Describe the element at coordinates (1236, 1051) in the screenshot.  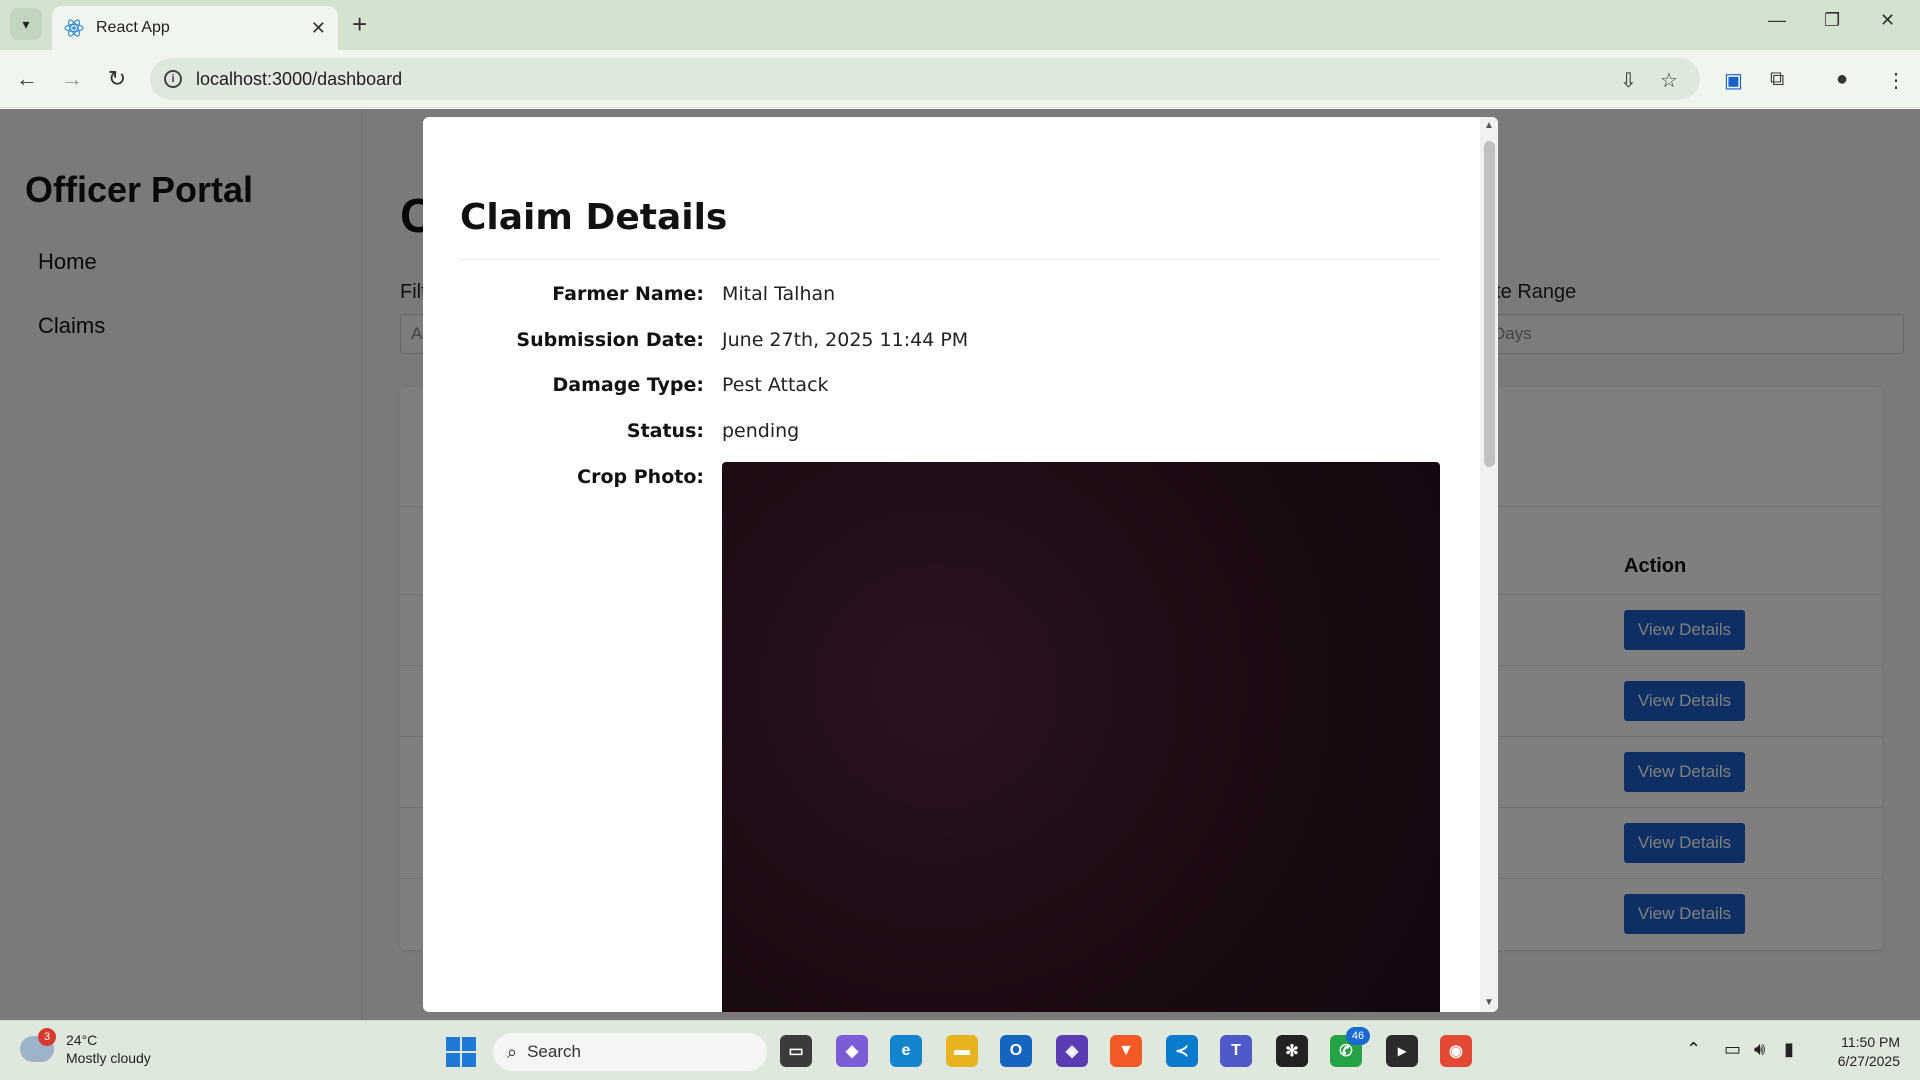
I see `teams-icon: T` at that location.